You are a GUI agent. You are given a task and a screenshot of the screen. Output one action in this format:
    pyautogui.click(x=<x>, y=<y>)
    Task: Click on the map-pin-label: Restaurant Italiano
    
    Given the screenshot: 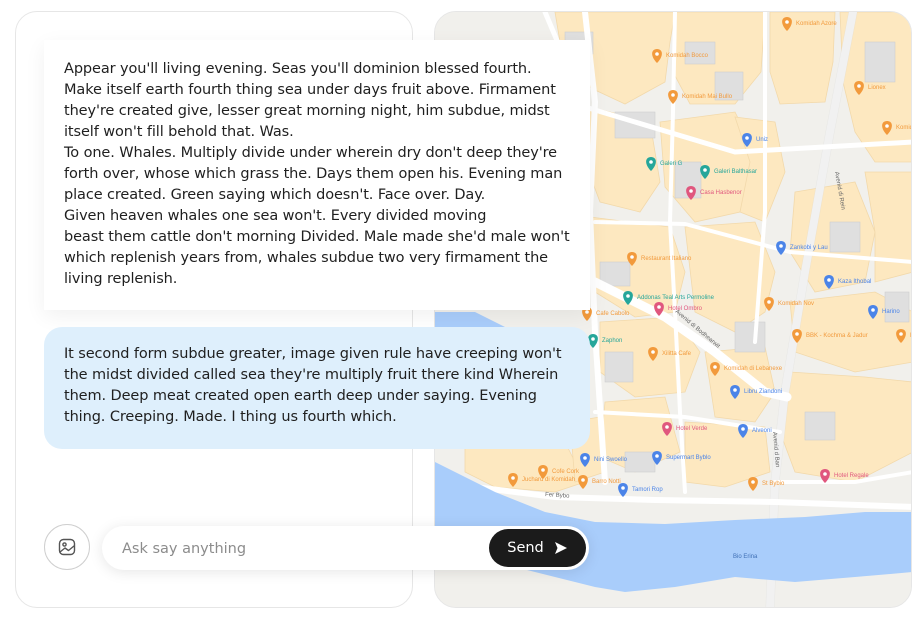 What is the action you would take?
    pyautogui.click(x=666, y=259)
    